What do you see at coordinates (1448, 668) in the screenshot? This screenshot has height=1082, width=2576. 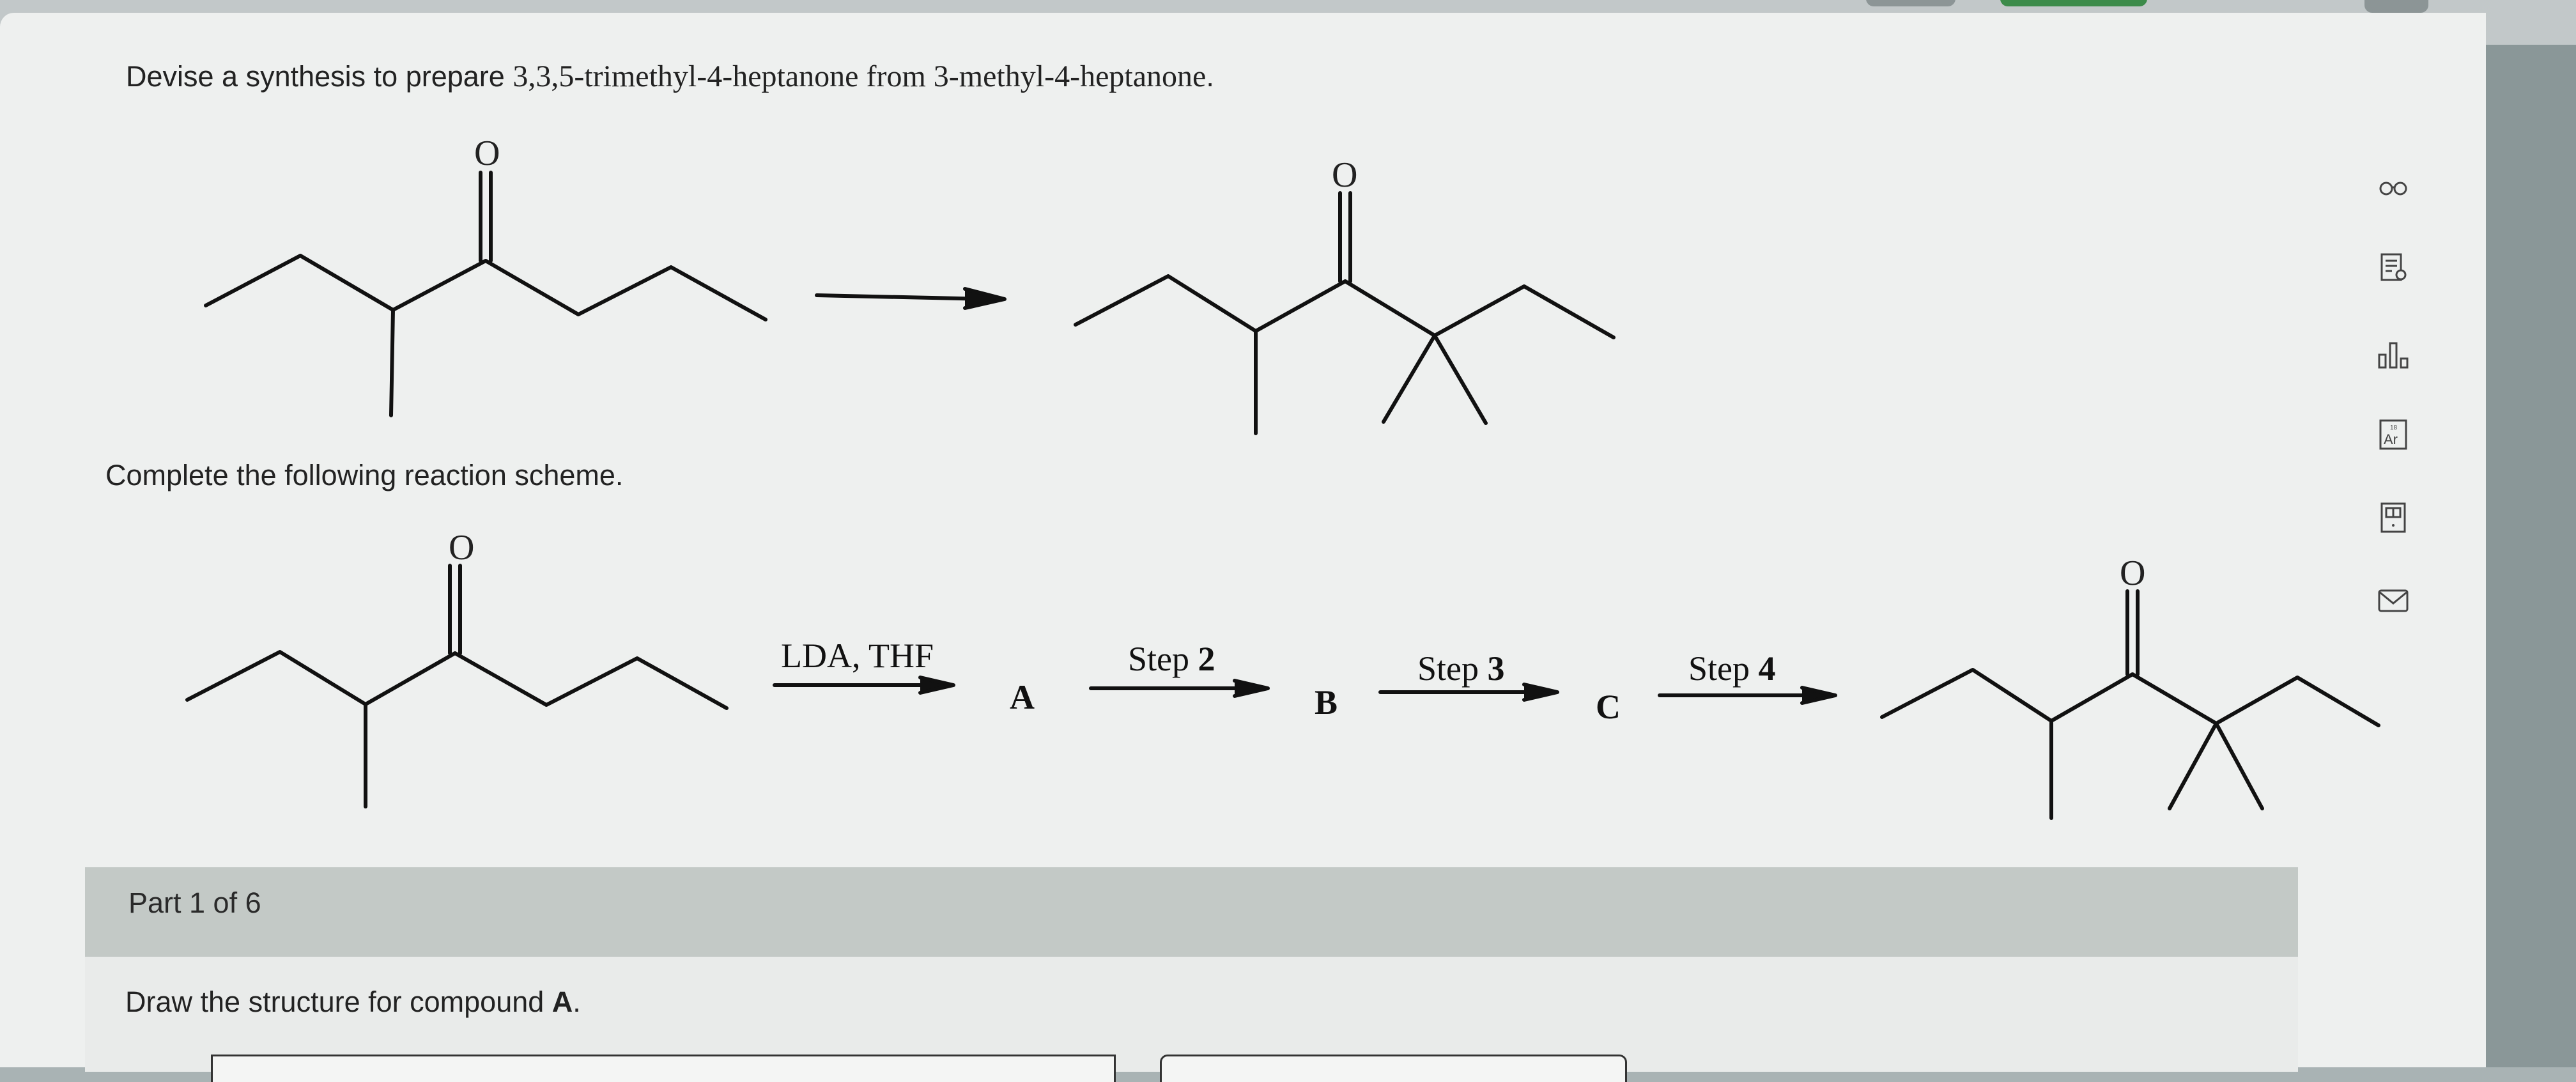 I see `step3-word: Step` at bounding box center [1448, 668].